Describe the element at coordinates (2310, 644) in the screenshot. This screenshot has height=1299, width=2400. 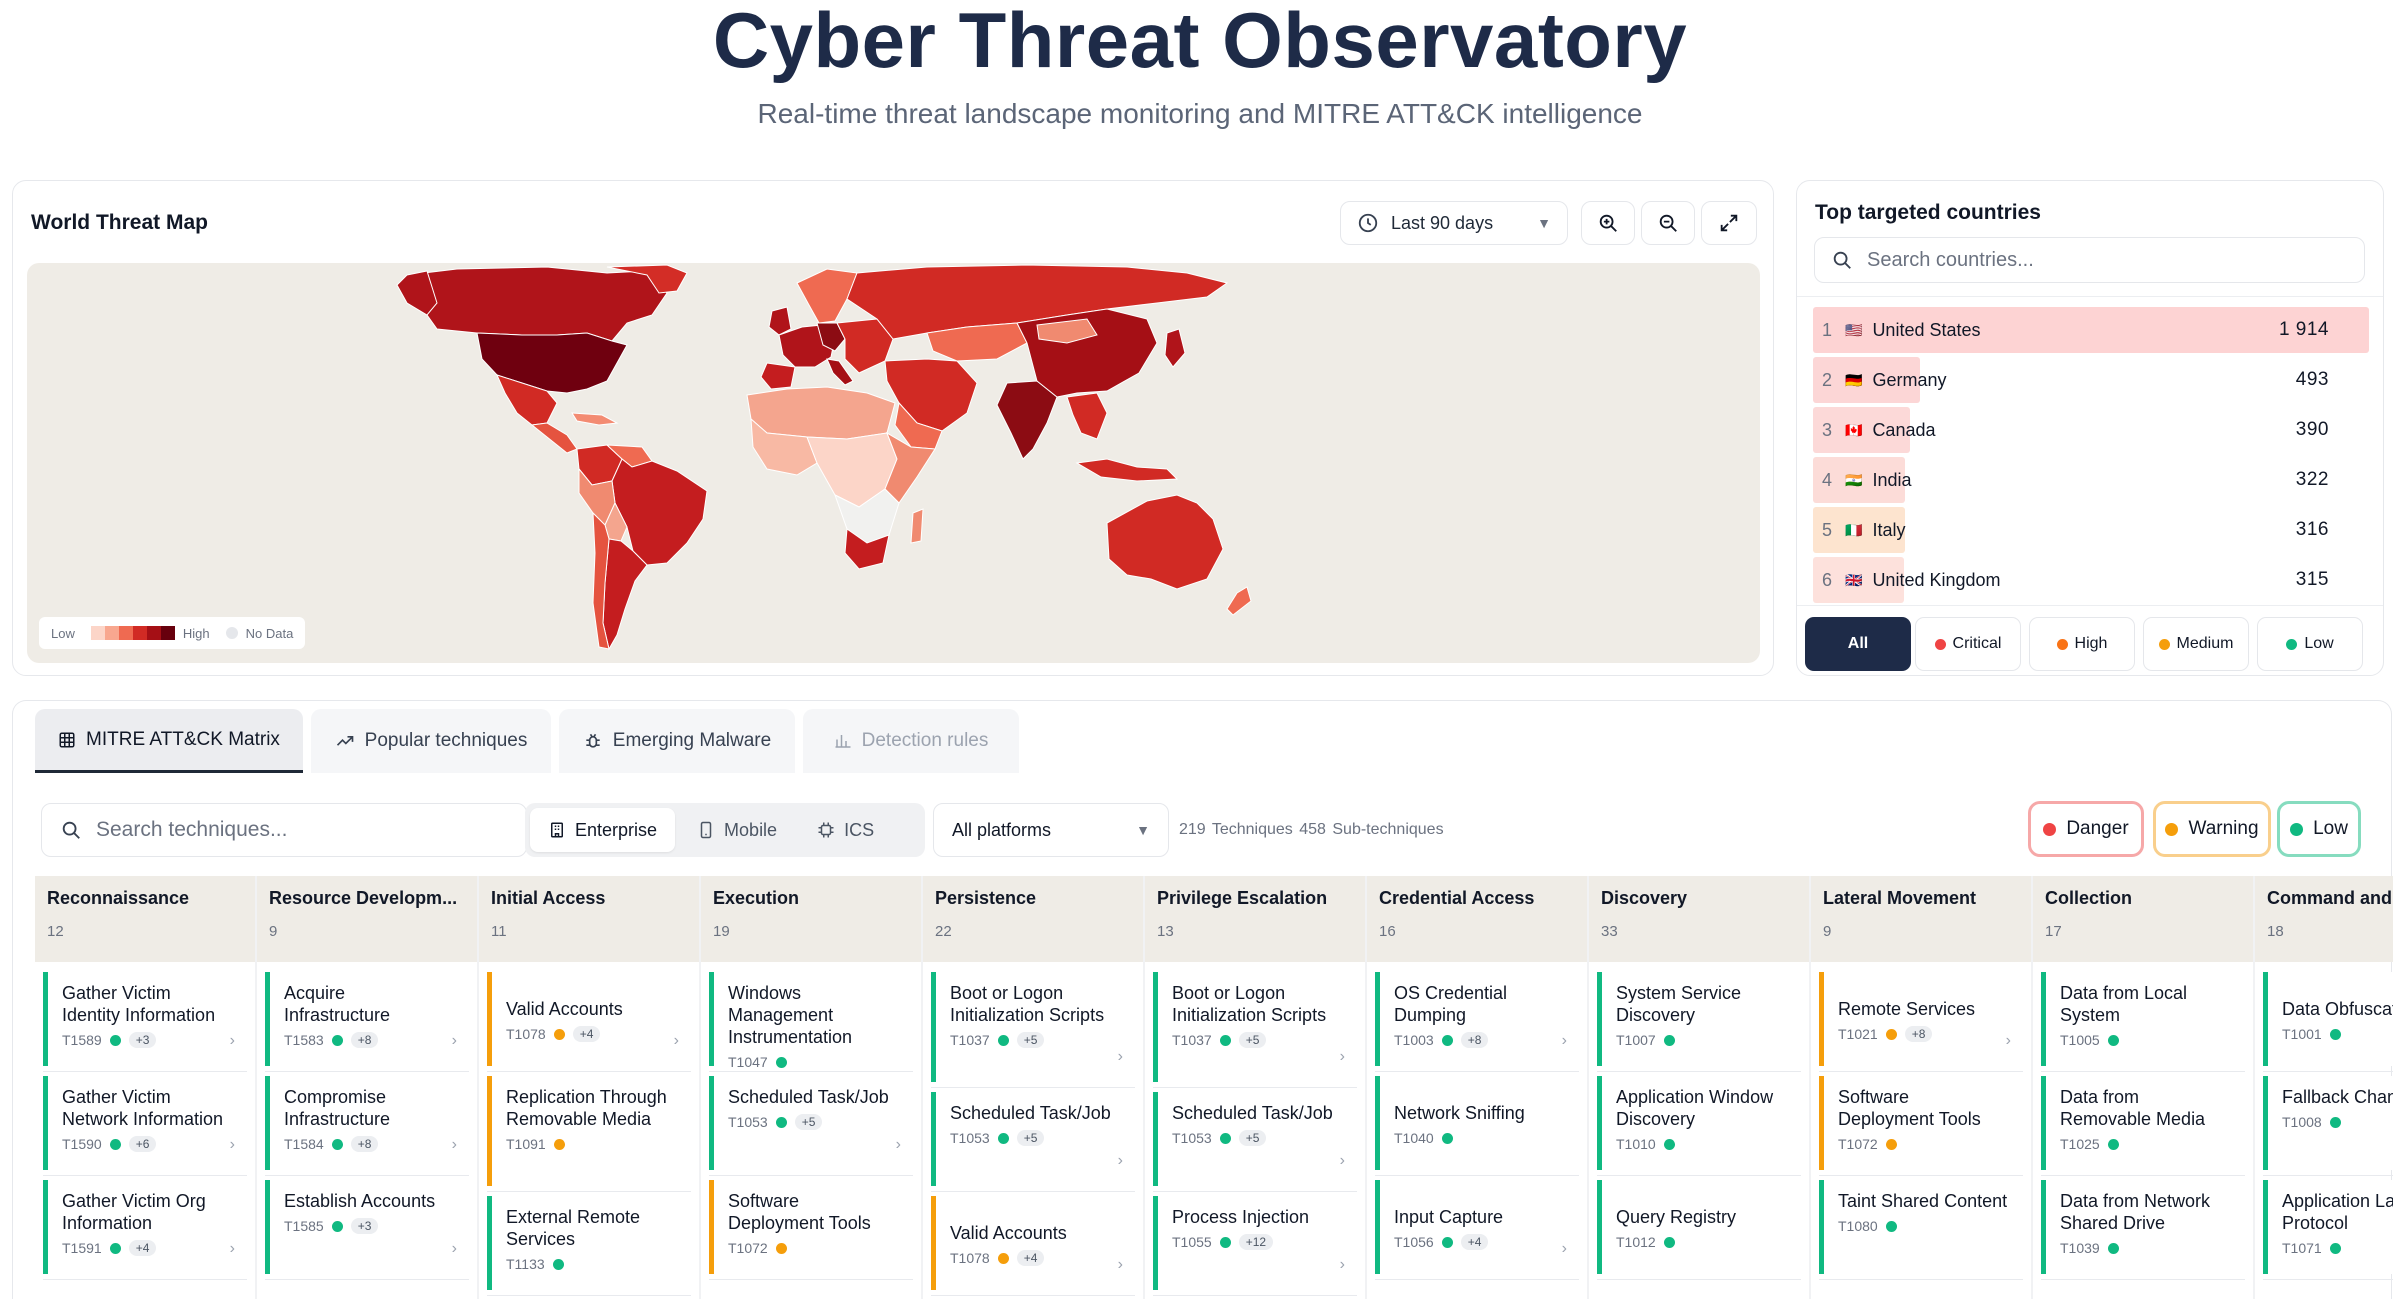
I see `severity-filter-low: Low` at that location.